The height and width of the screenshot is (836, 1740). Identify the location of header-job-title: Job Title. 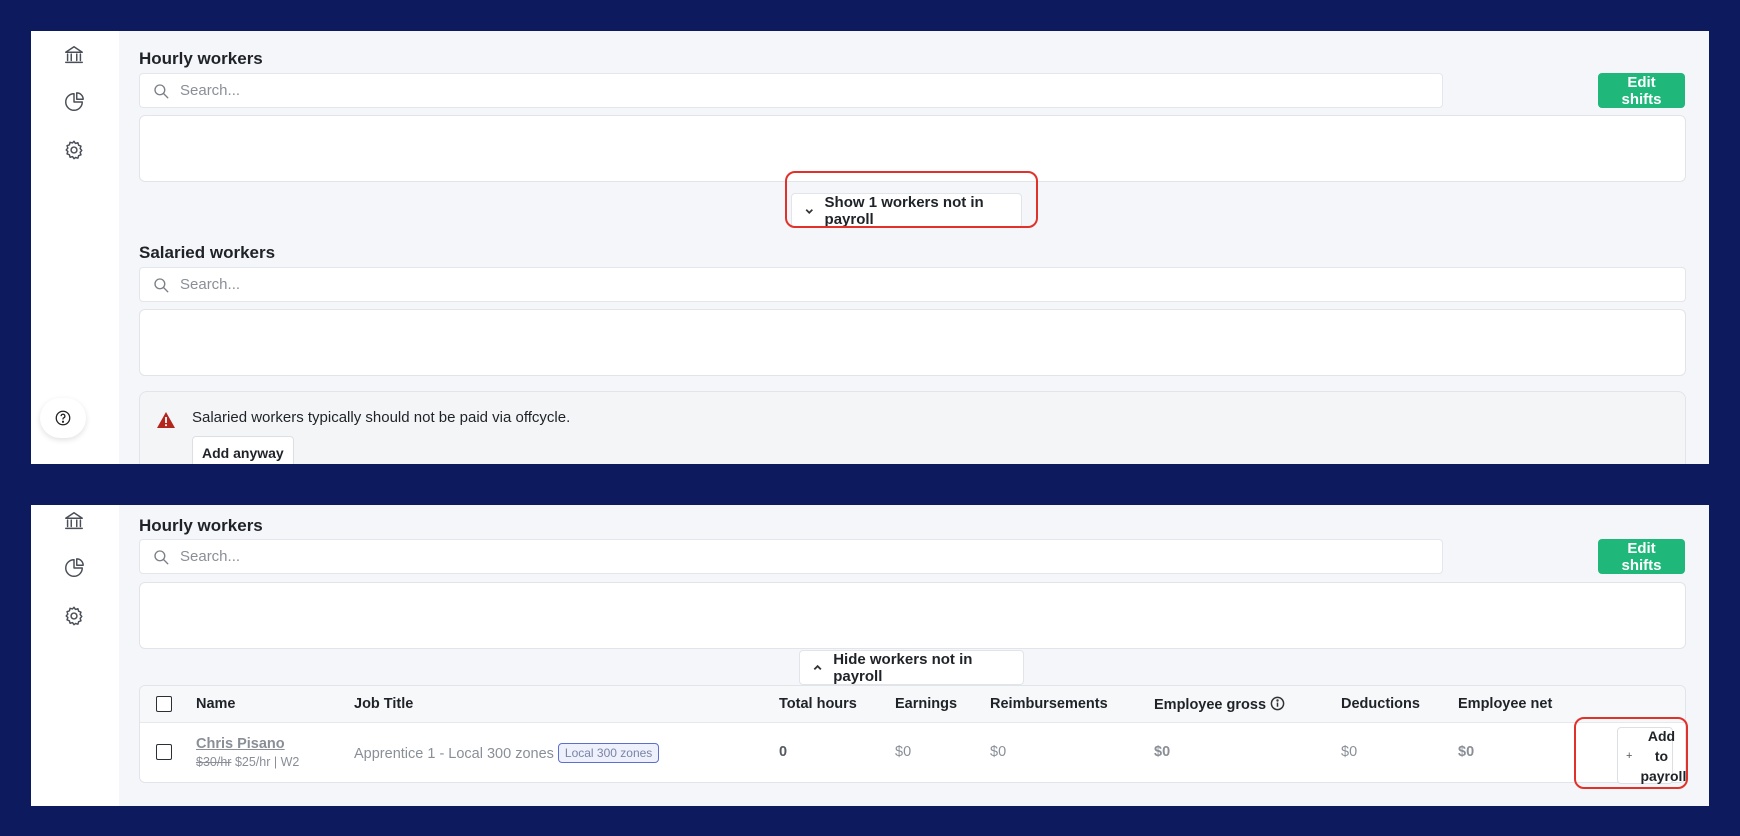
(384, 704).